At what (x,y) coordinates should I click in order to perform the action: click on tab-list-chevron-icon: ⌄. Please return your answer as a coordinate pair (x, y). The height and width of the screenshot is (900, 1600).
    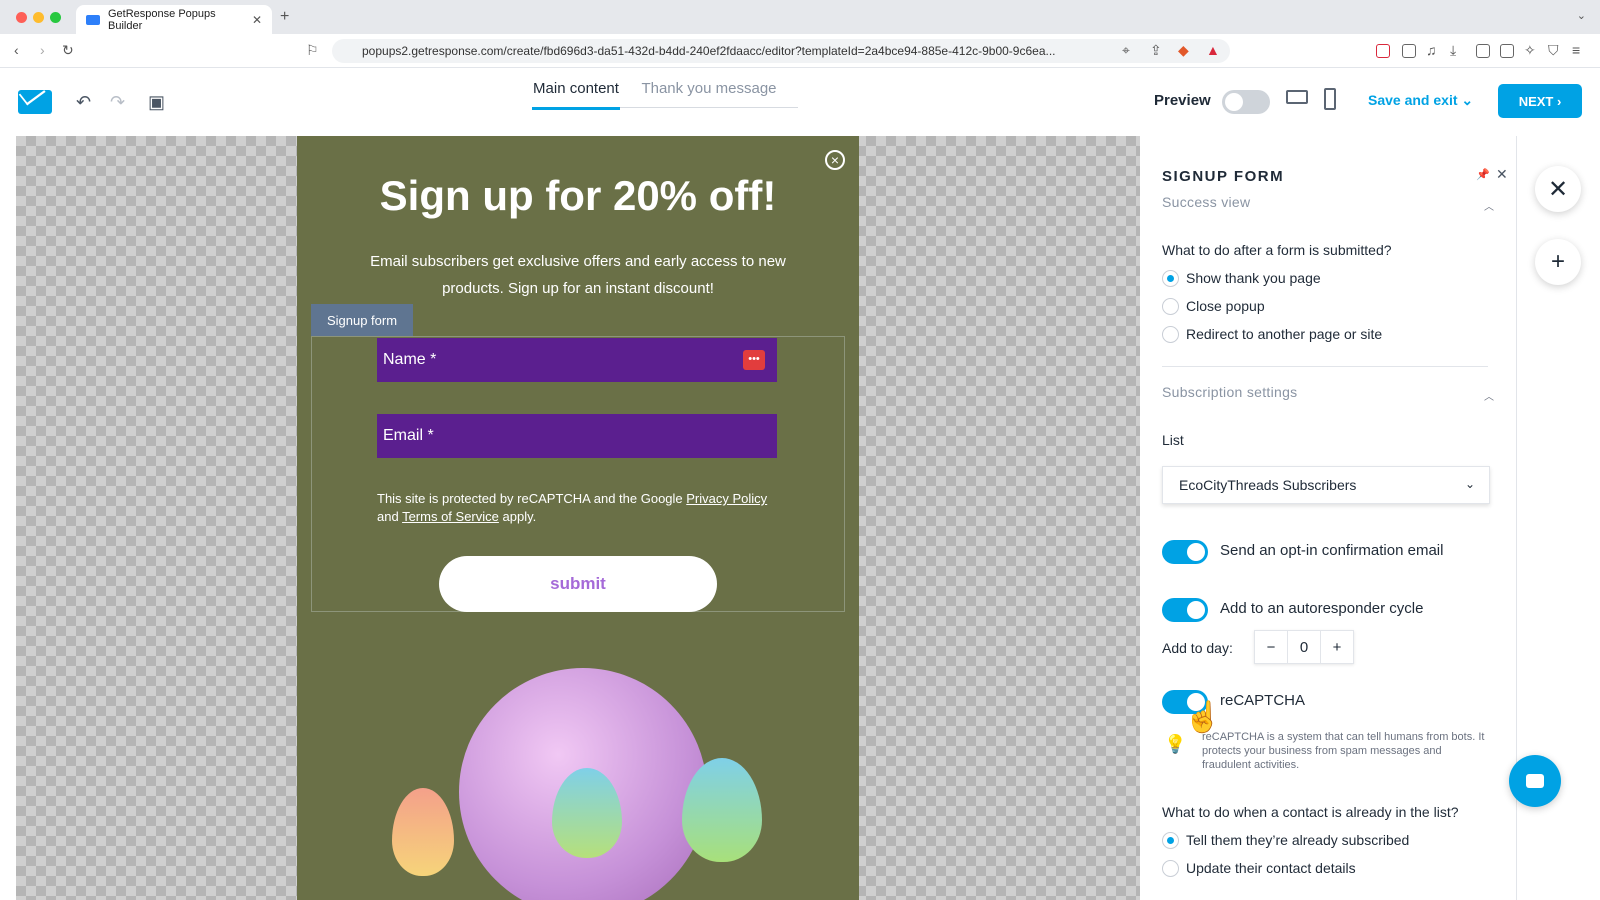
    Looking at the image, I should click on (1581, 15).